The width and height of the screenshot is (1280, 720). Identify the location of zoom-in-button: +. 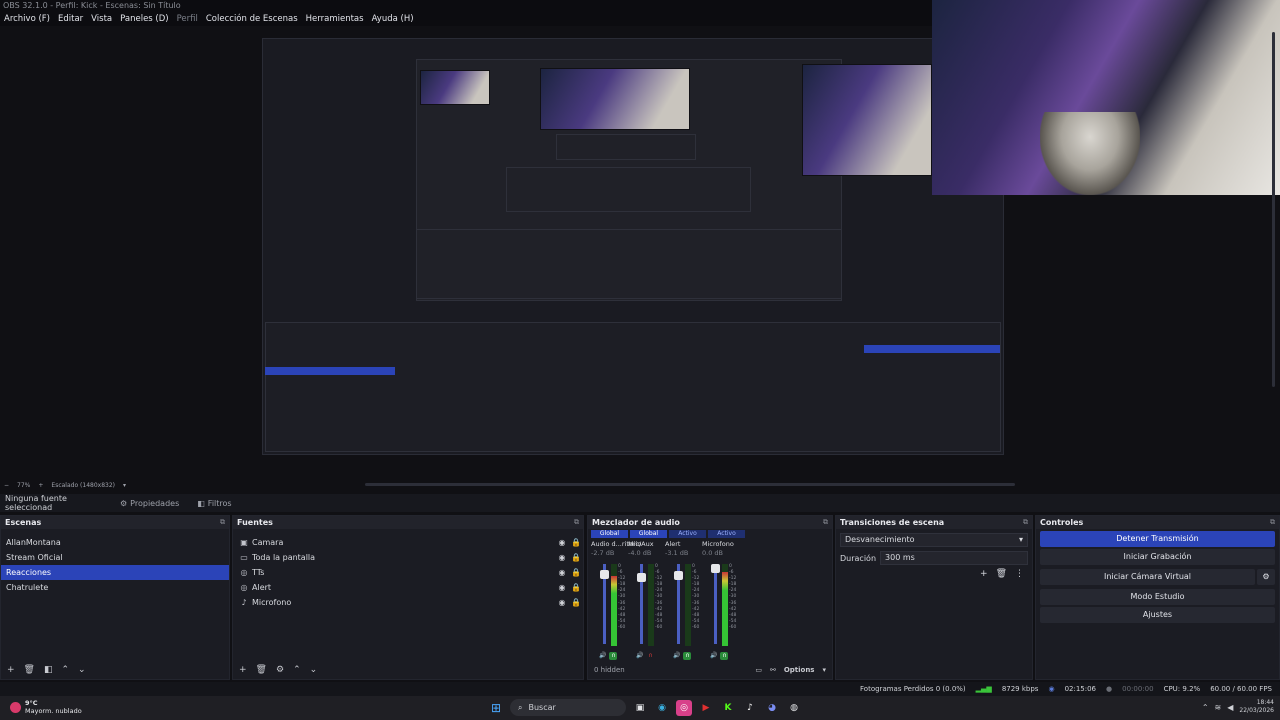
(40, 485).